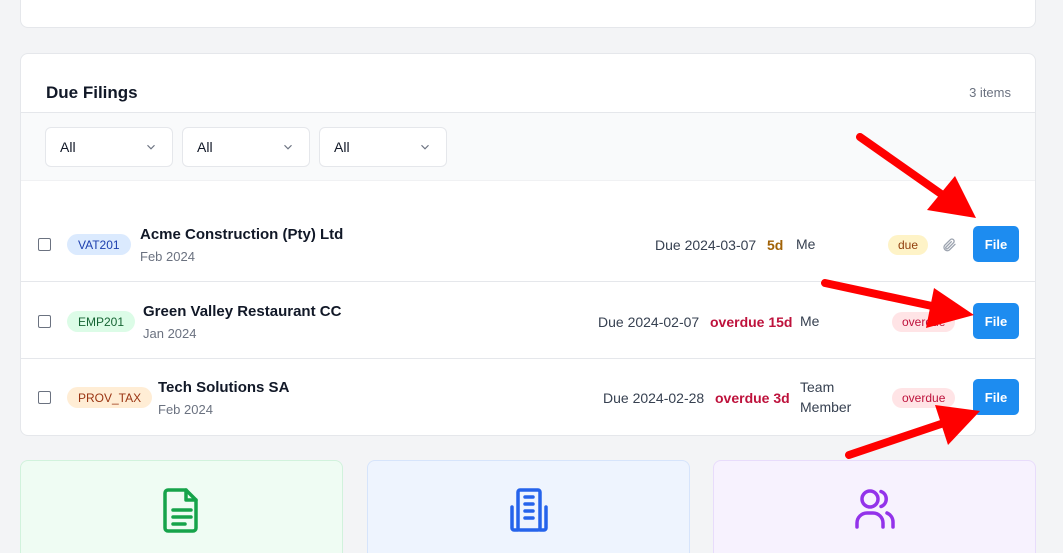 The height and width of the screenshot is (553, 1063). I want to click on top-card, so click(528, 14).